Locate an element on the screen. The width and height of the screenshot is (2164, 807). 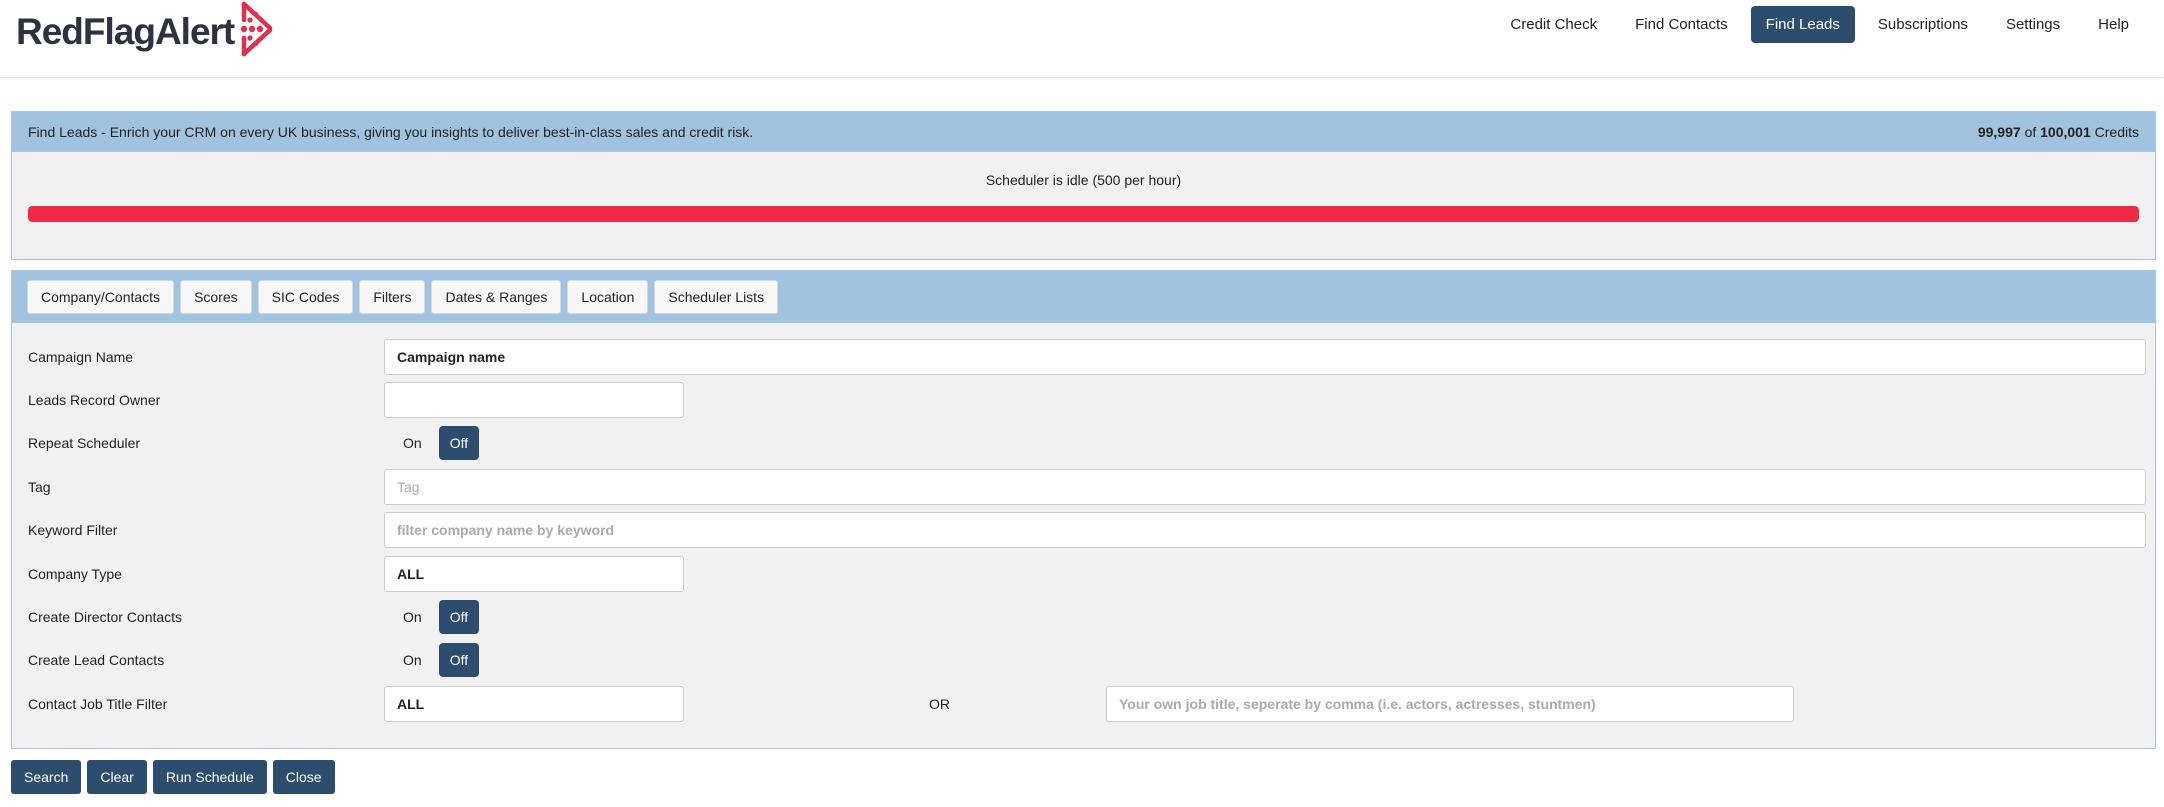
tag-row: Tag is located at coordinates (1083, 487).